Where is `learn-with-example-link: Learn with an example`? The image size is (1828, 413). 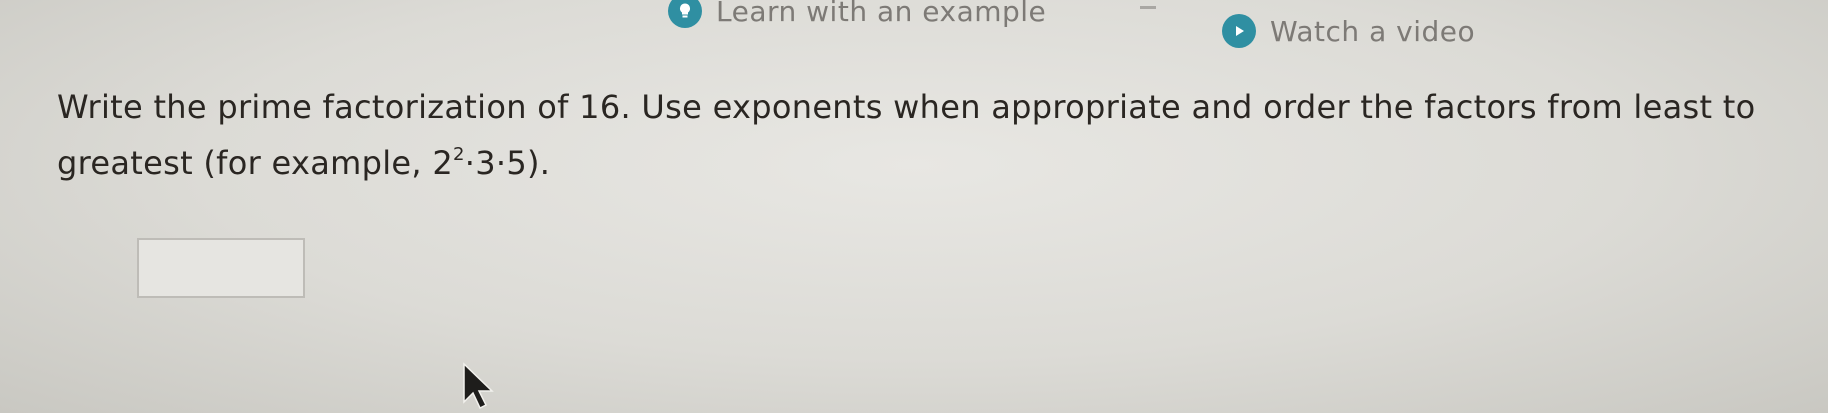
learn-with-example-link: Learn with an example is located at coordinates (857, 14).